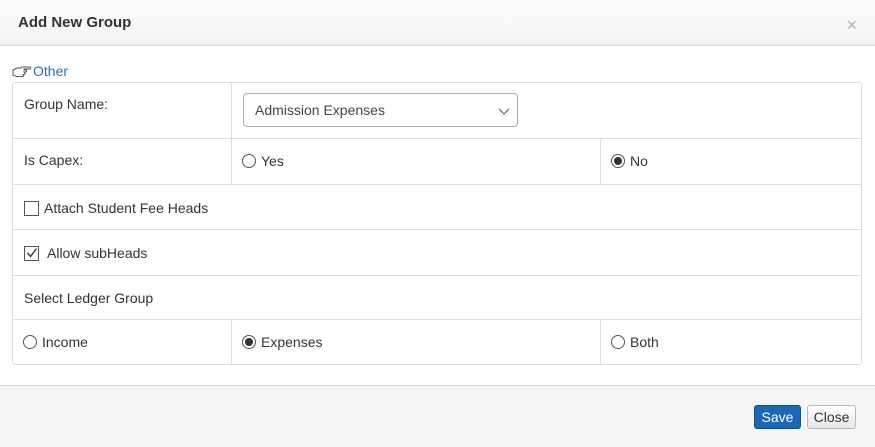 The width and height of the screenshot is (875, 447). Describe the element at coordinates (50, 71) in the screenshot. I see `section-other-link: Other` at that location.